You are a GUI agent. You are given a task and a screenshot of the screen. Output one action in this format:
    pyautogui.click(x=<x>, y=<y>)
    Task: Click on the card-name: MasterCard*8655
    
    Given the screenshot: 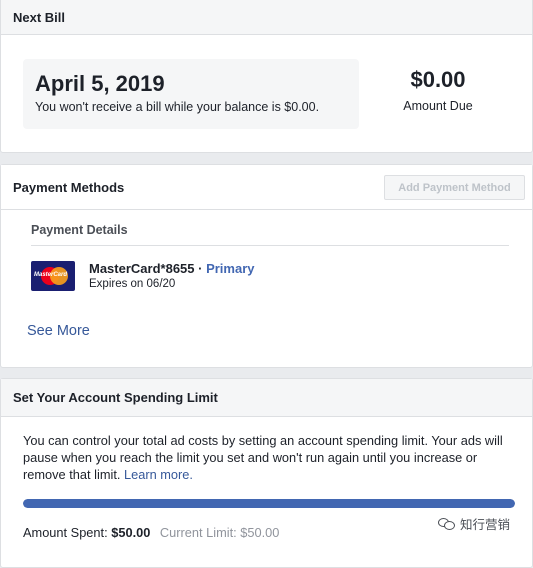 What is the action you would take?
    pyautogui.click(x=142, y=268)
    